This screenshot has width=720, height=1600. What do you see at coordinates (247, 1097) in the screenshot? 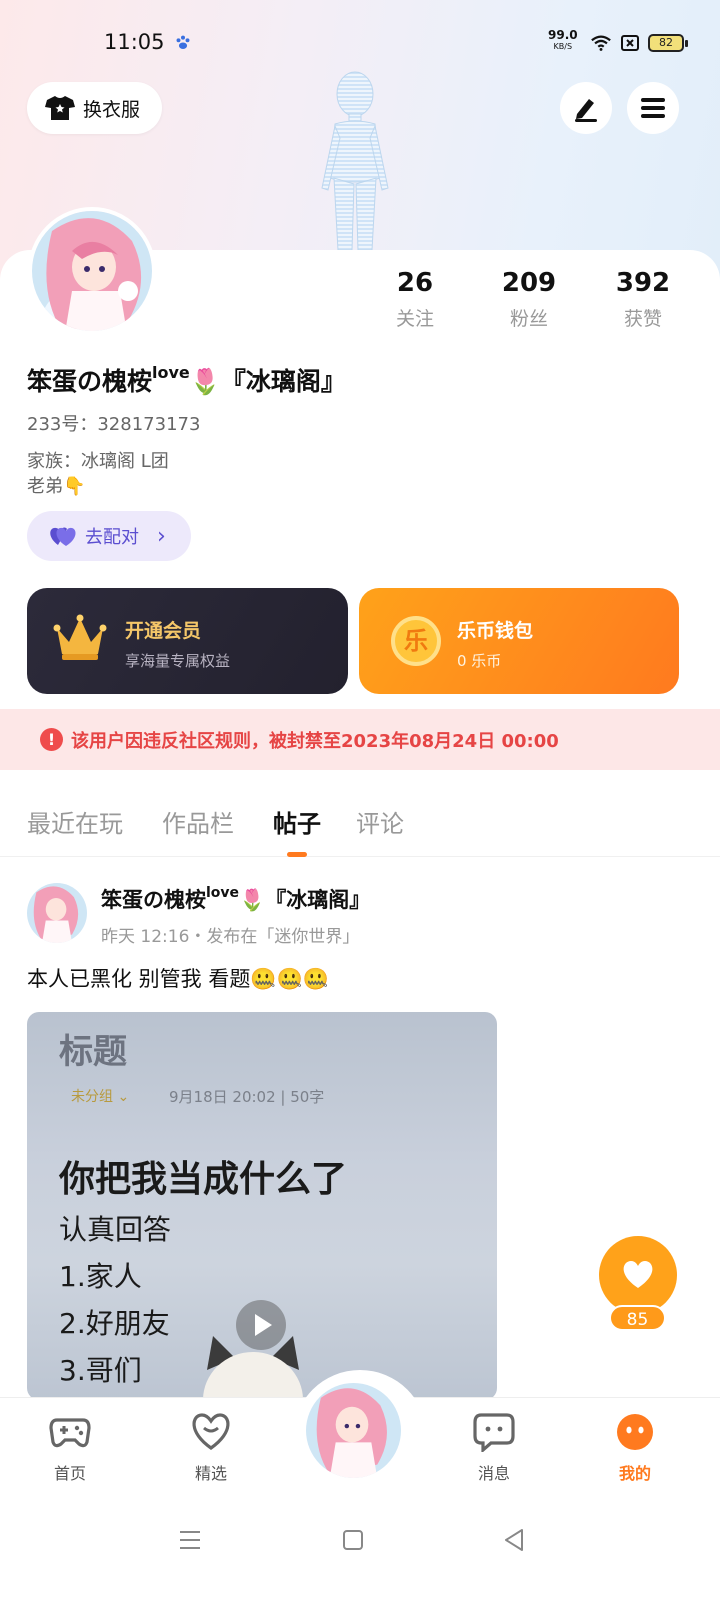
I see `image-date: 9月18日 20:02 | 50字` at bounding box center [247, 1097].